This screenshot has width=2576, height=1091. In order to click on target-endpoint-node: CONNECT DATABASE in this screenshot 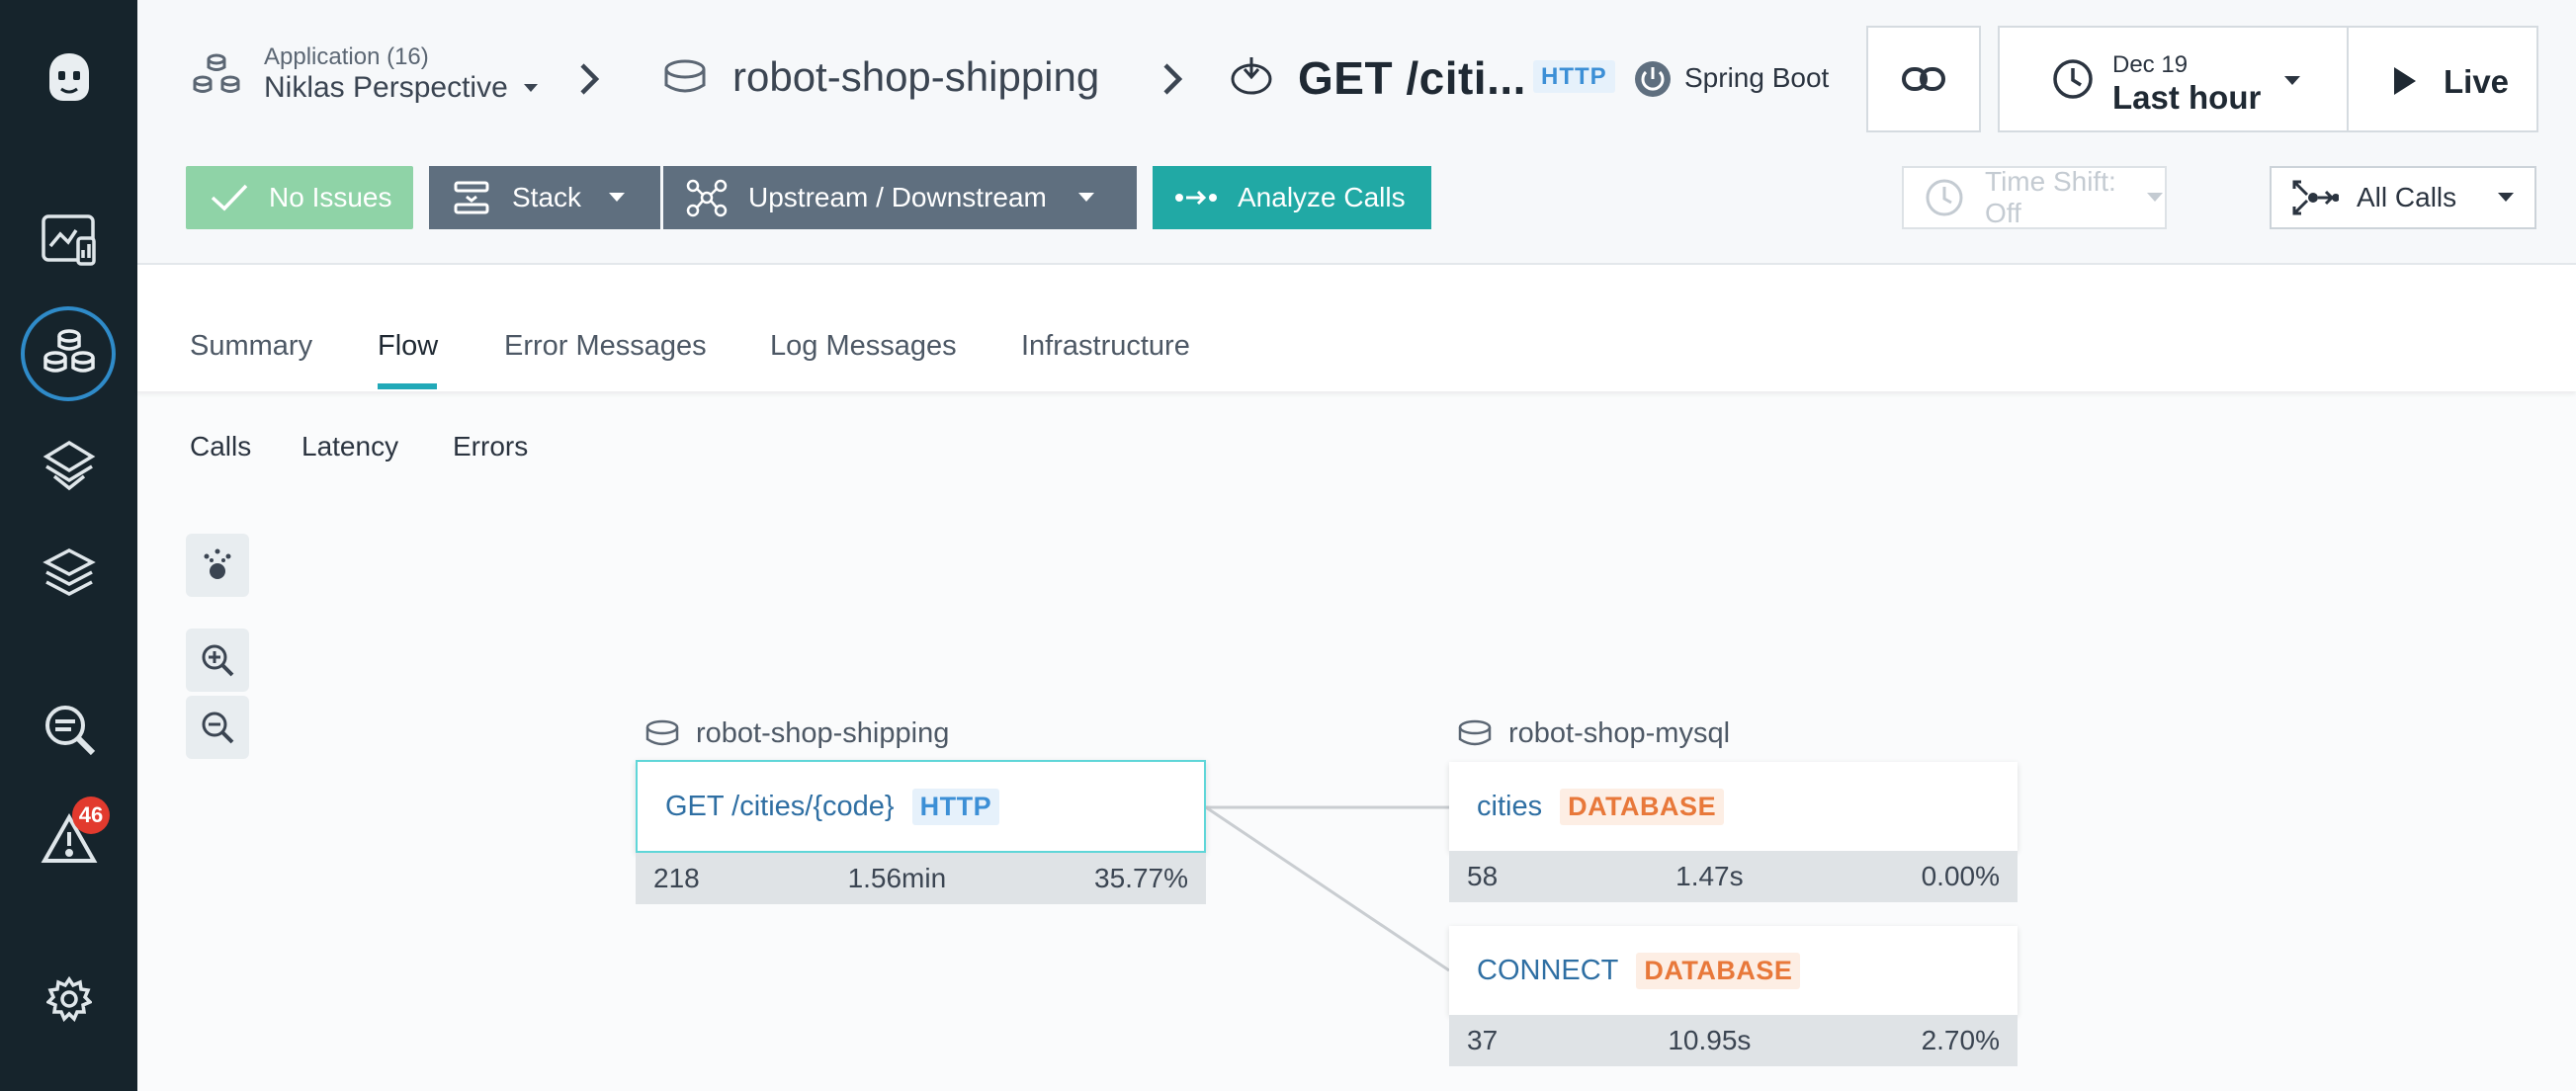, I will do `click(1733, 970)`.